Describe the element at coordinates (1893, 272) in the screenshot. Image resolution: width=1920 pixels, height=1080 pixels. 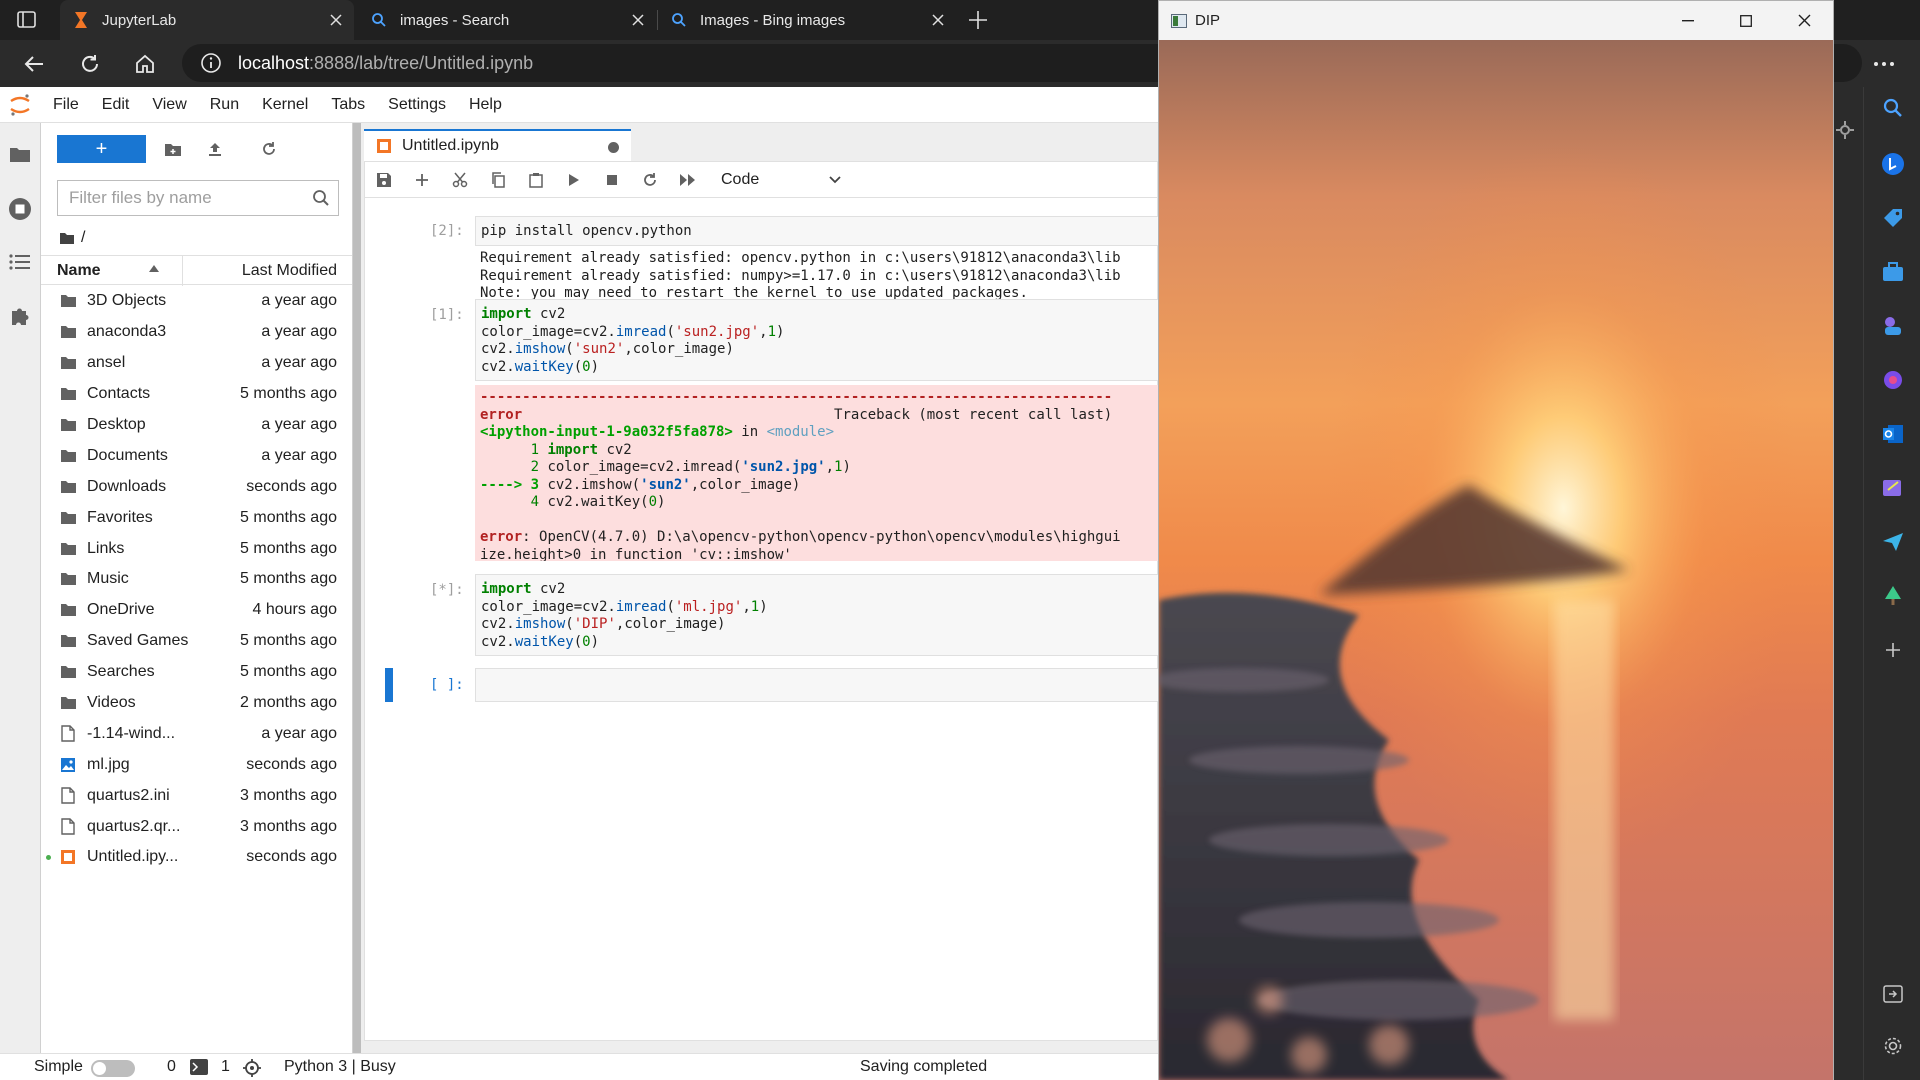
I see `tools-briefcase-icon` at that location.